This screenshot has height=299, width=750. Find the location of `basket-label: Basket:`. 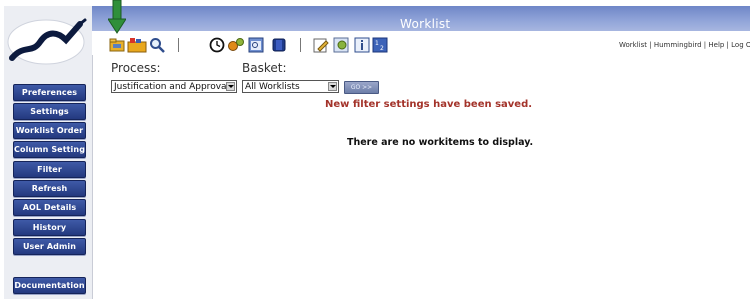

basket-label: Basket: is located at coordinates (264, 68).